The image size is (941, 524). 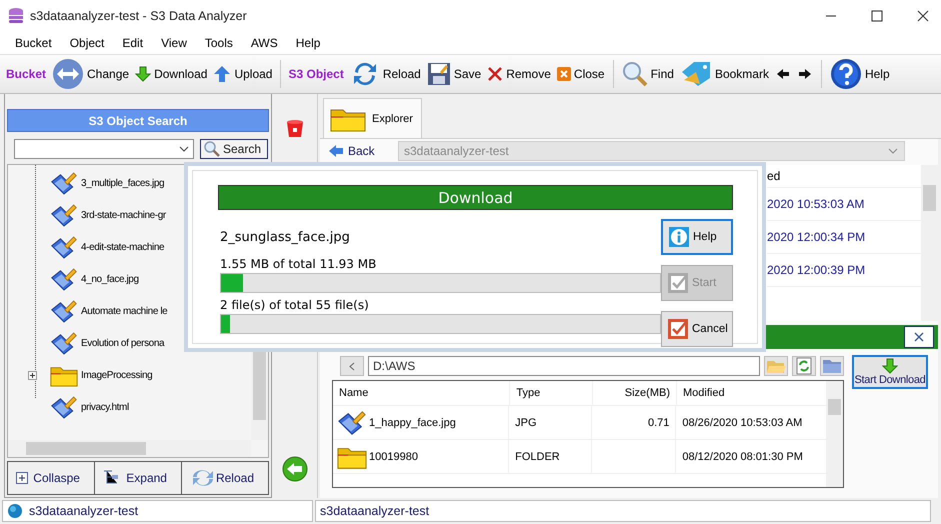 I want to click on toolbar-button: Help, so click(x=859, y=74).